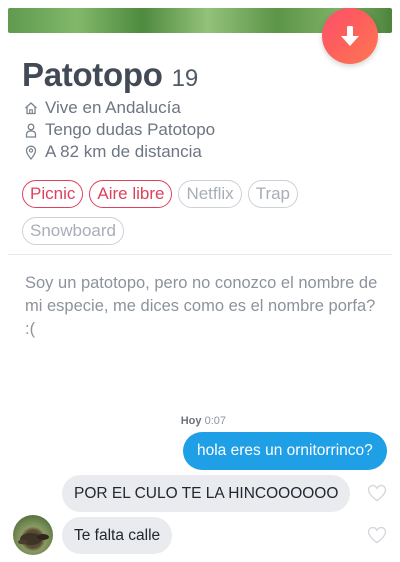 The height and width of the screenshot is (562, 400). What do you see at coordinates (73, 231) in the screenshot?
I see `interest-chip: Snowboard` at bounding box center [73, 231].